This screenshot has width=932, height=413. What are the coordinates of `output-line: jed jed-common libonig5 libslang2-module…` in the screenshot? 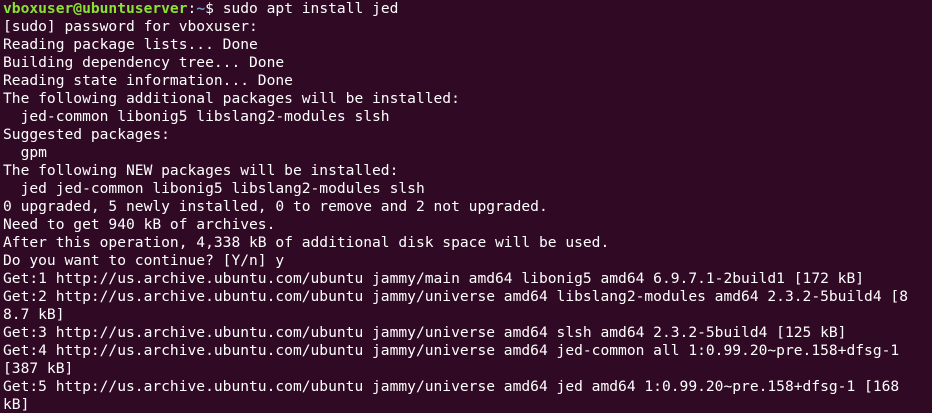 It's located at (214, 188).